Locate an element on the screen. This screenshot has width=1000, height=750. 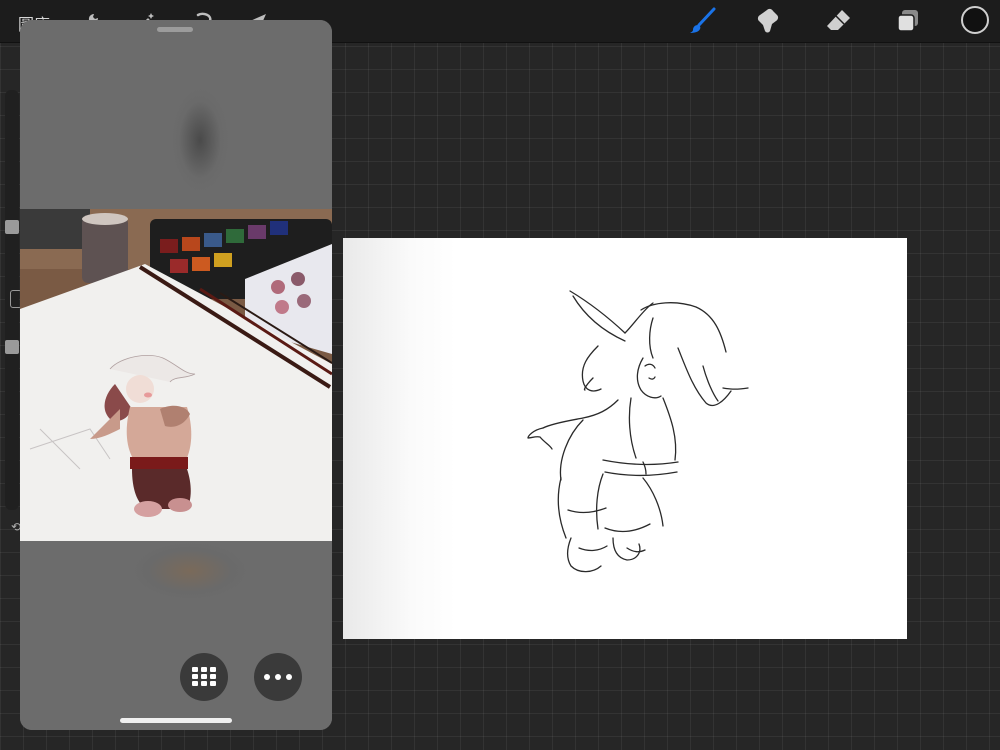
eraser-icon is located at coordinates (839, 21).